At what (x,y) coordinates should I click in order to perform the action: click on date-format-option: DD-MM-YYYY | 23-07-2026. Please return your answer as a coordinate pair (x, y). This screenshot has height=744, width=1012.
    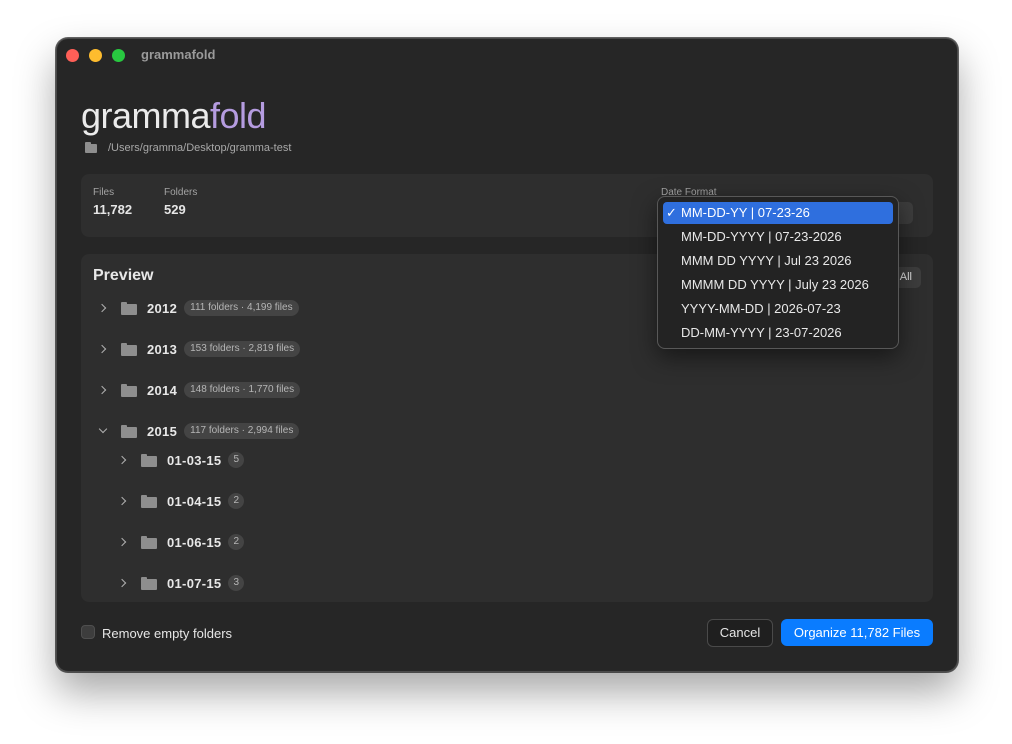
    Looking at the image, I should click on (778, 333).